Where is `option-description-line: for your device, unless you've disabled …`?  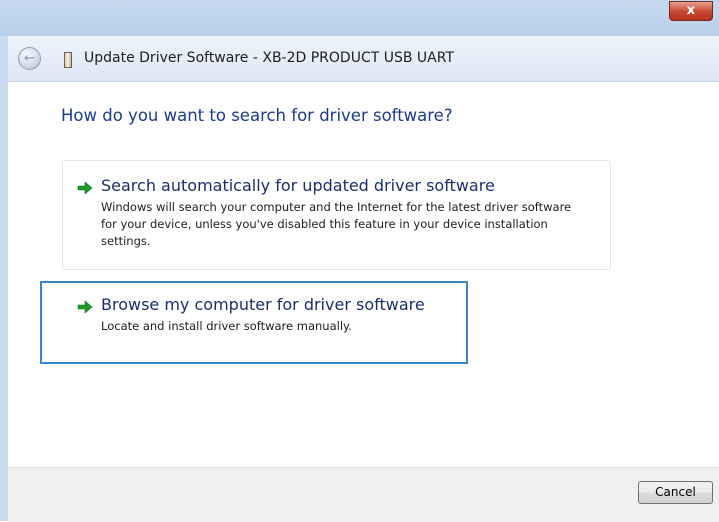
option-description-line: for your device, unless you've disabled … is located at coordinates (324, 224).